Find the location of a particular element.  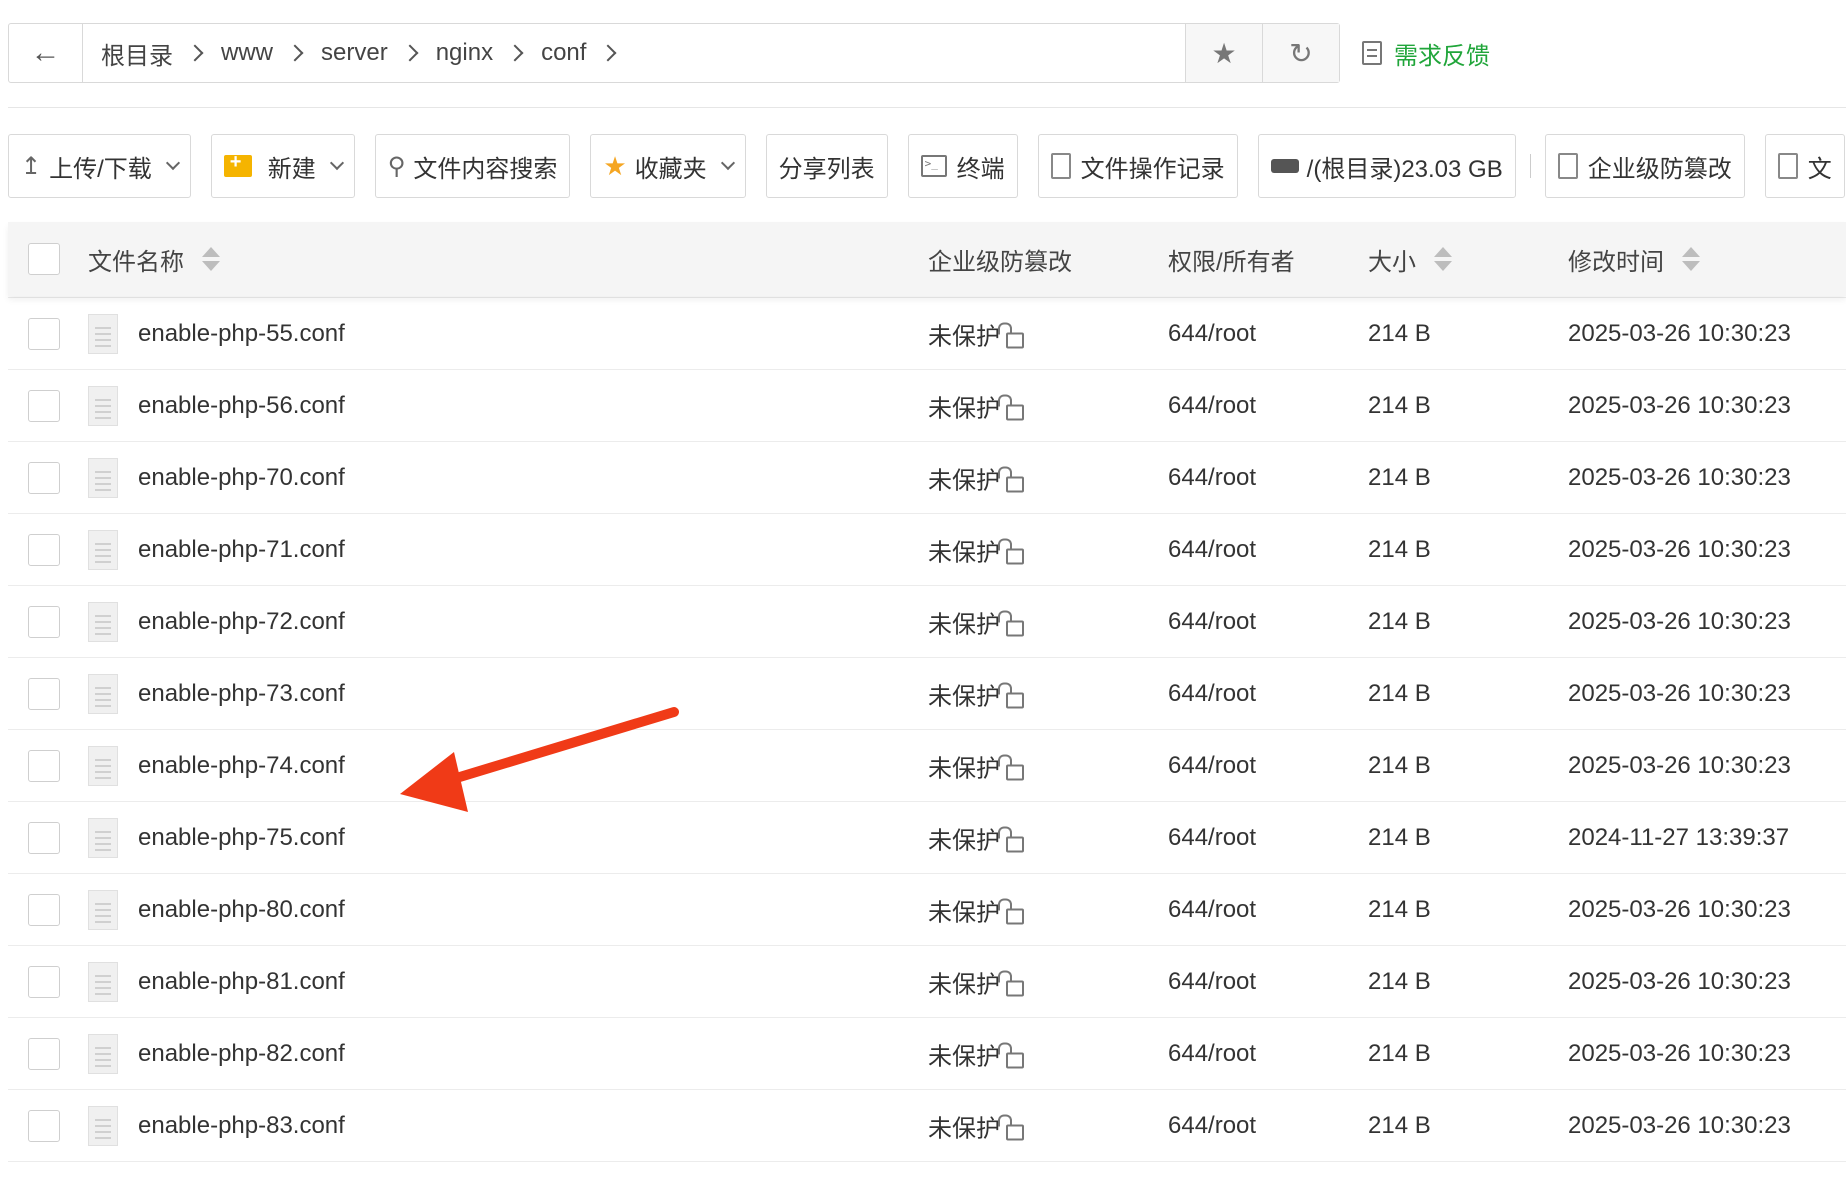

file-name-cell: enable-php-83.conf is located at coordinates (216, 1125).